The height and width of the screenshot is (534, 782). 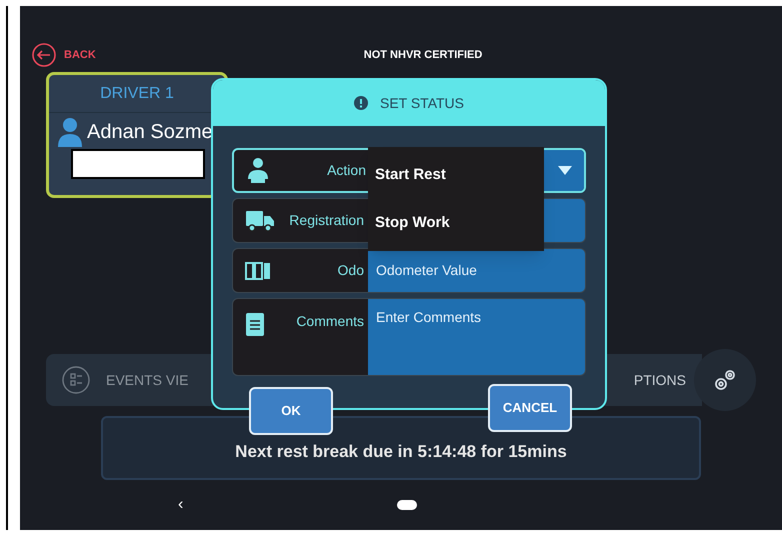 I want to click on driver-name: Adnan Sozme, so click(x=150, y=132).